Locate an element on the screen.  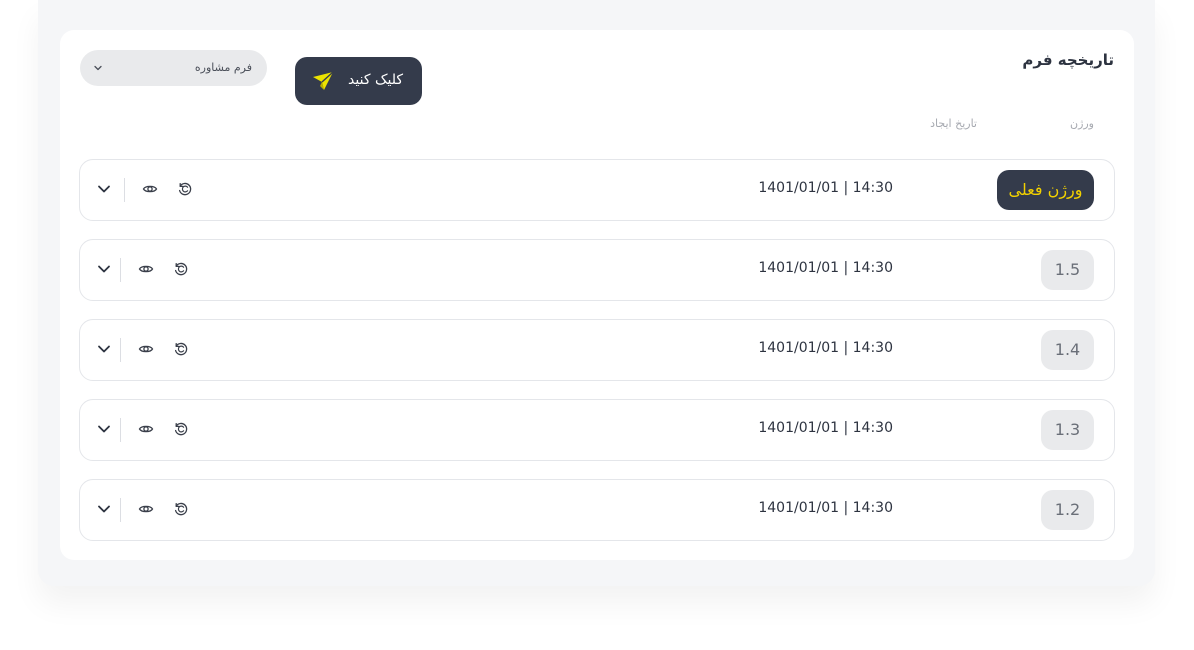
click-button-label: کلیک کنید is located at coordinates (375, 80).